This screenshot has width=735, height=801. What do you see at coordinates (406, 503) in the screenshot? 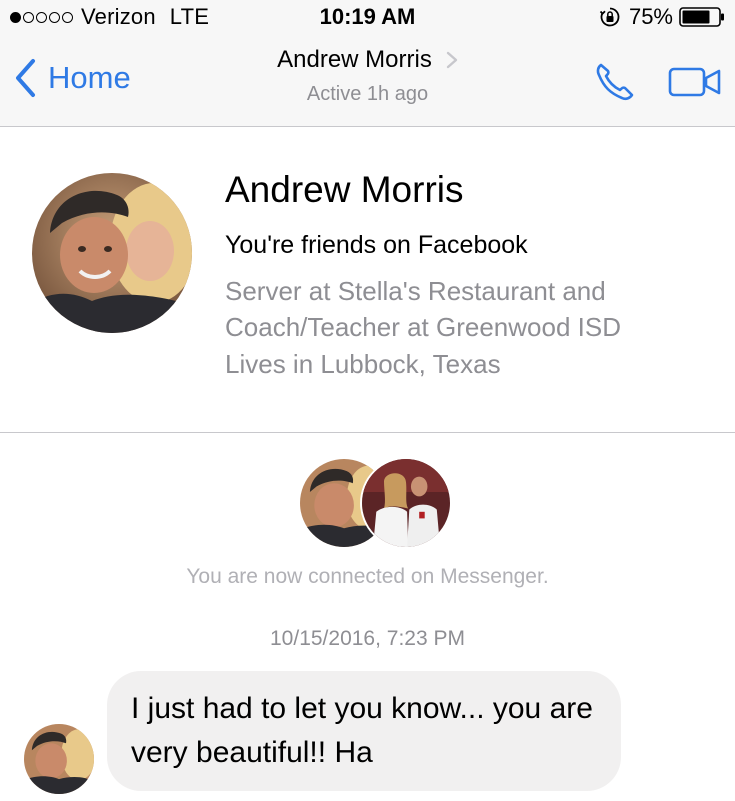
I see `user-avatar` at bounding box center [406, 503].